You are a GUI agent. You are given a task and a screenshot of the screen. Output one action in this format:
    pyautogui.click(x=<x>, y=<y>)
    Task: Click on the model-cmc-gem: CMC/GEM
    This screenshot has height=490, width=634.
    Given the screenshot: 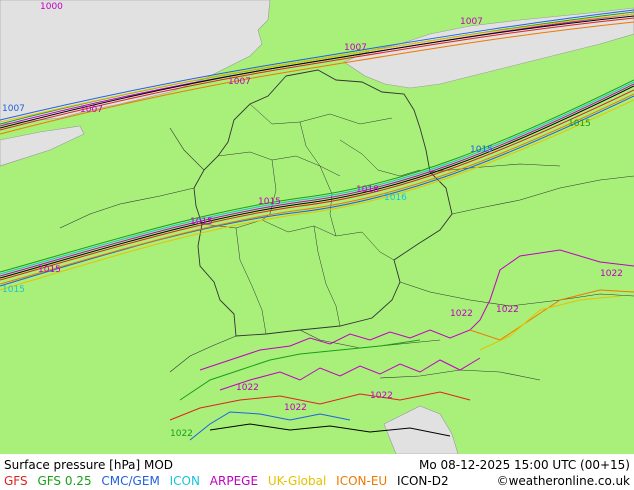 What is the action you would take?
    pyautogui.click(x=130, y=481)
    